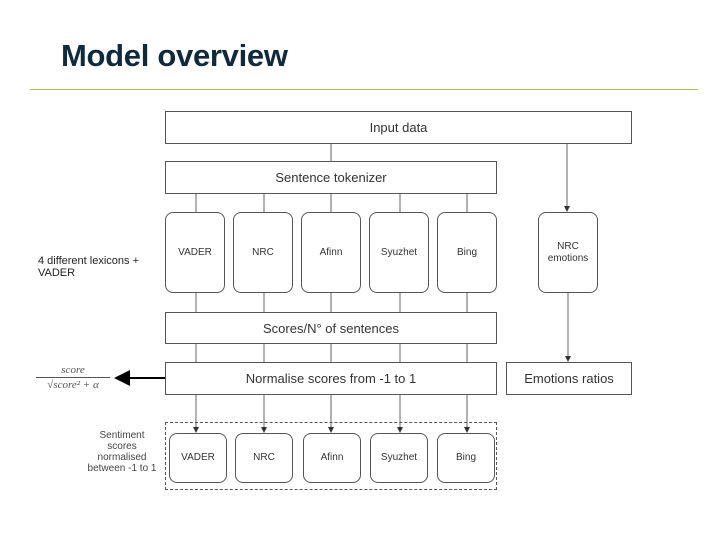 This screenshot has width=720, height=540. What do you see at coordinates (568, 258) in the screenshot?
I see `nrc-emotions-line2: emotions` at bounding box center [568, 258].